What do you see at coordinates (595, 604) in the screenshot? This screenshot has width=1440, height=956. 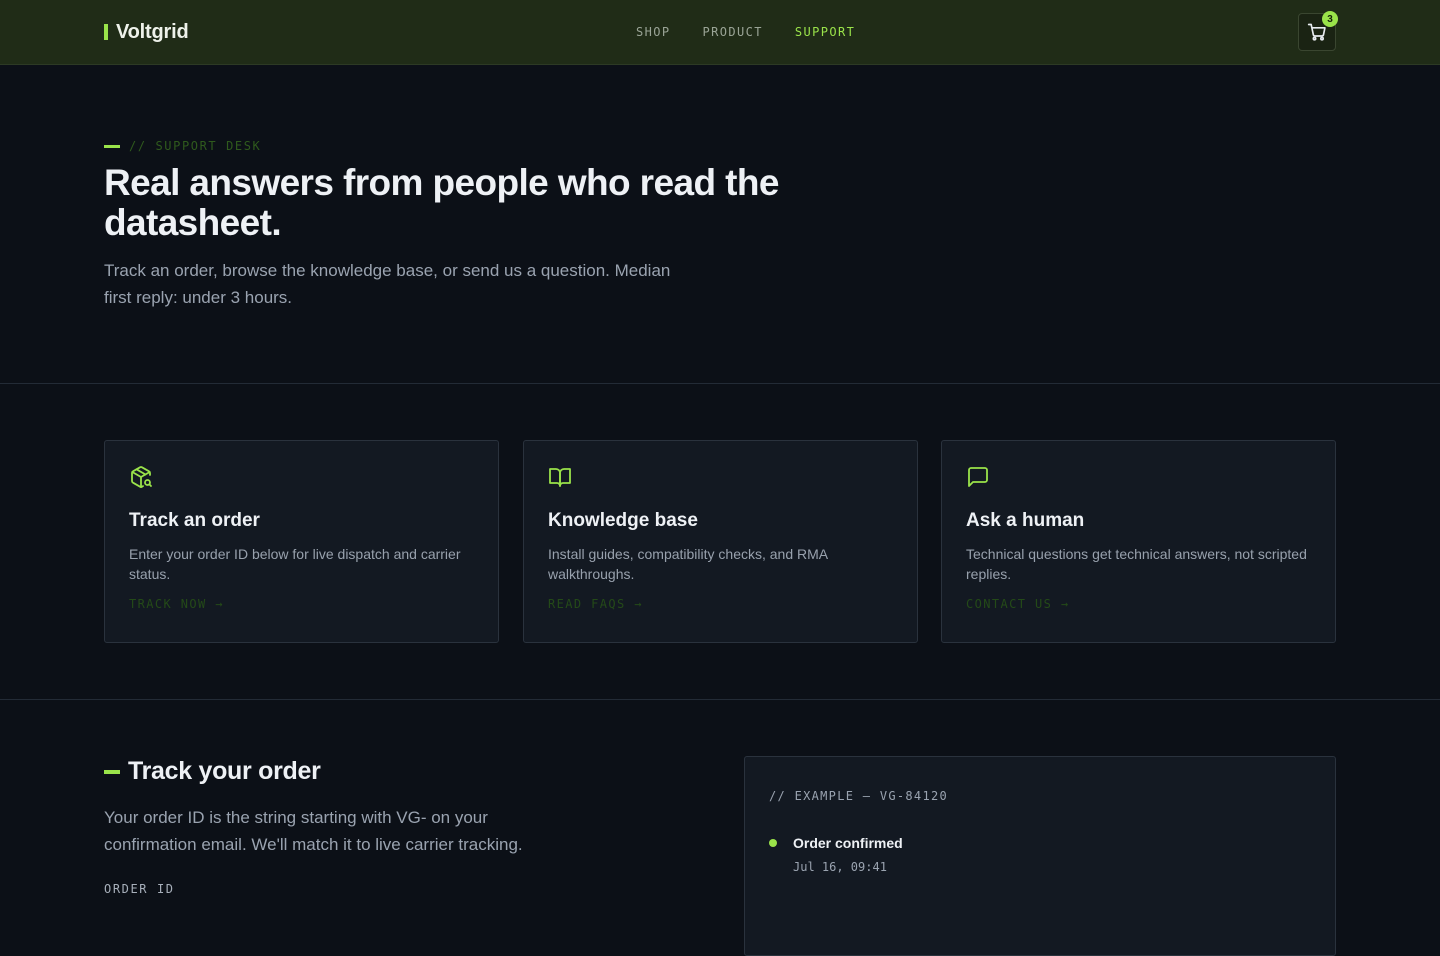 I see `read-faqs-link: READ FAQS →` at bounding box center [595, 604].